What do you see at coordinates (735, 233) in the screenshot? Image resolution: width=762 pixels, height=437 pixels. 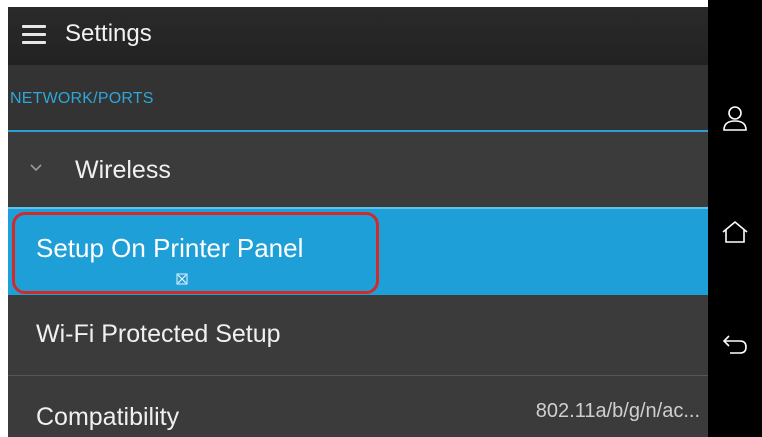 I see `home-icon` at bounding box center [735, 233].